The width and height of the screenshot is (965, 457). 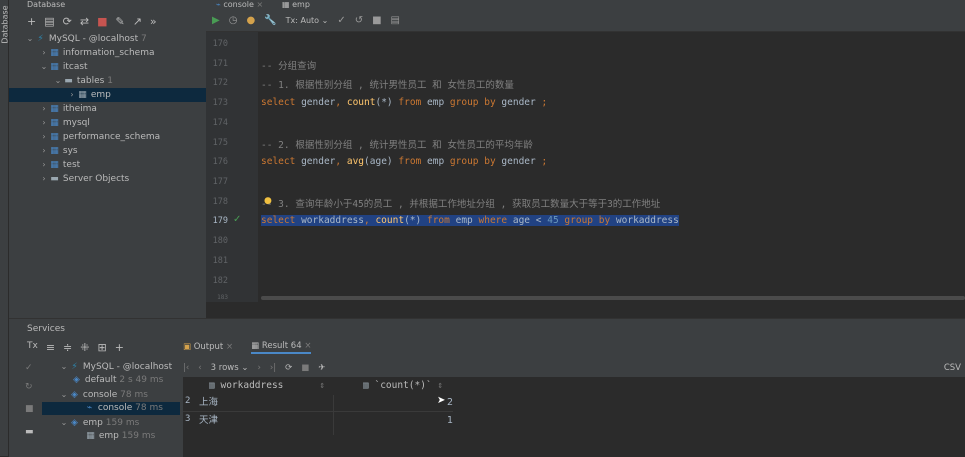 I want to click on edit-icon: ✎, so click(x=119, y=21).